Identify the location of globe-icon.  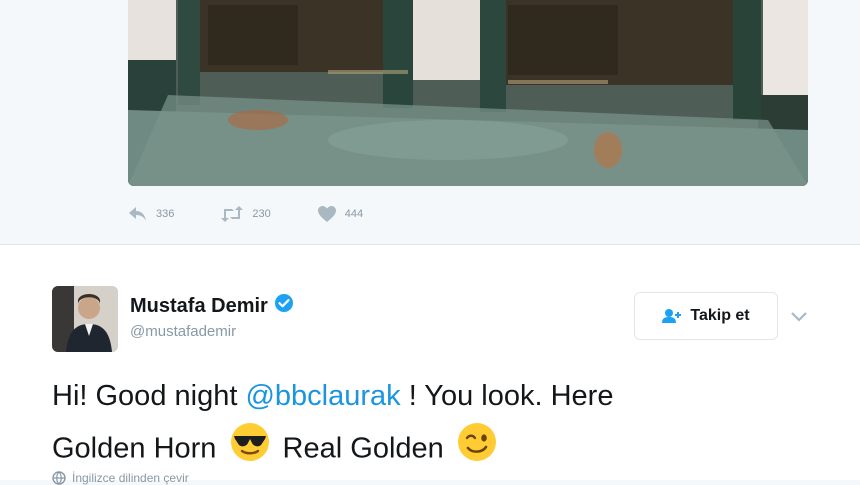
(59, 478).